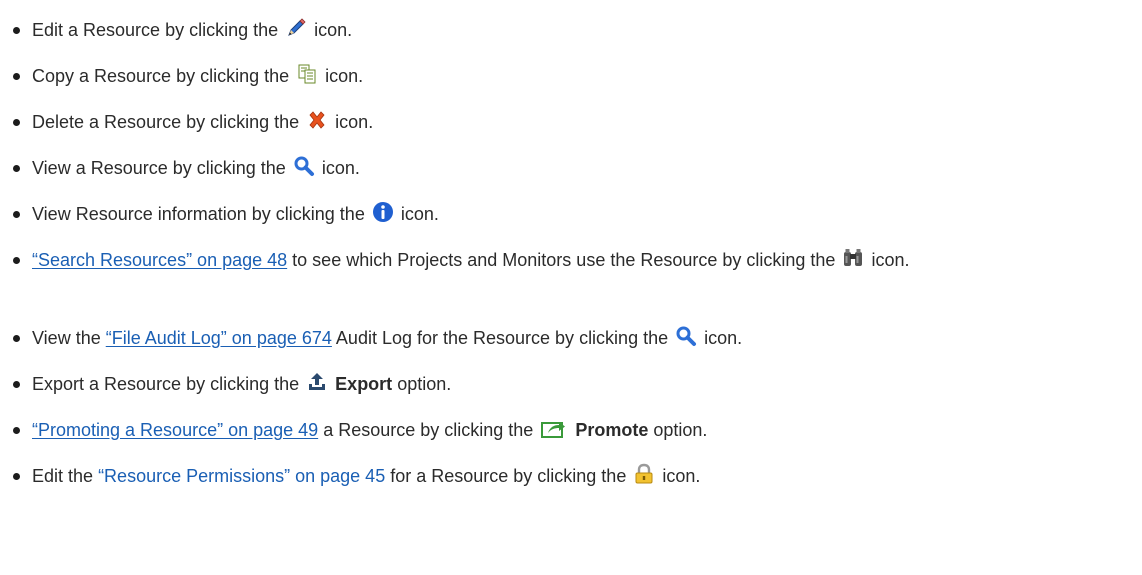  I want to click on promoting-a-resource-link: “Promoting a Resource” on page 49, so click(175, 430).